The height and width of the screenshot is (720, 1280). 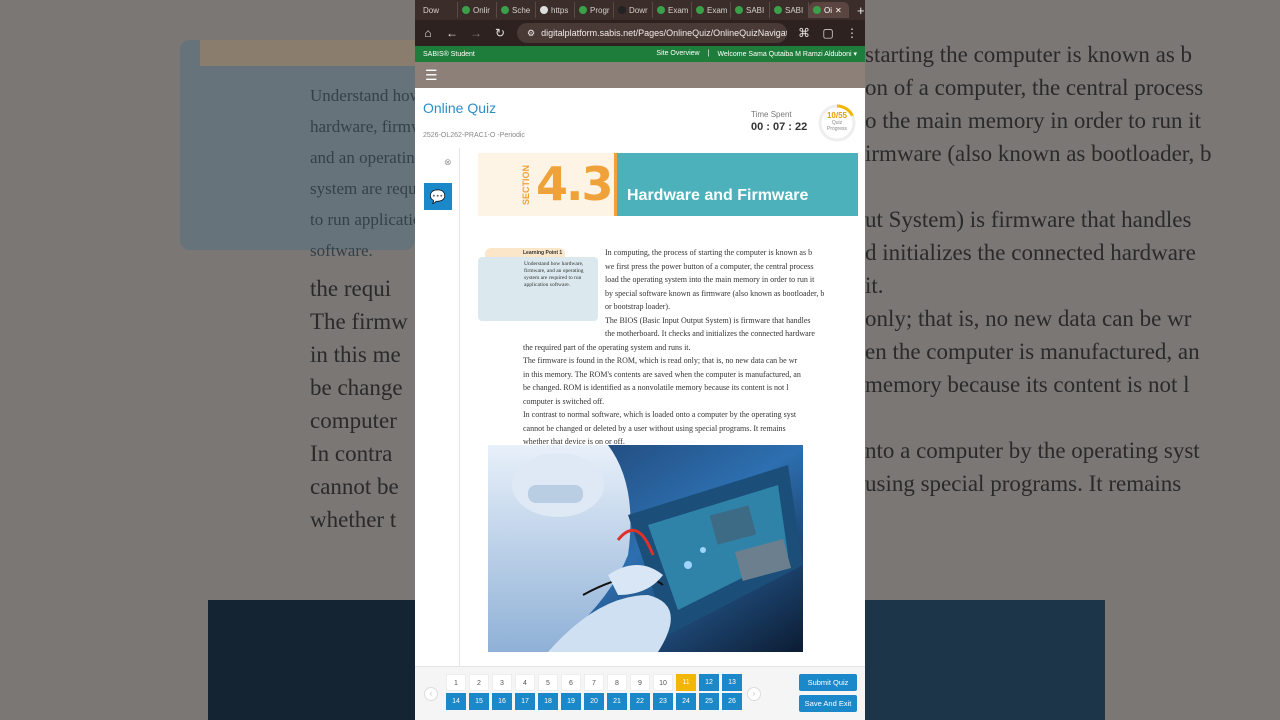 What do you see at coordinates (686, 701) in the screenshot?
I see `question-button: 24` at bounding box center [686, 701].